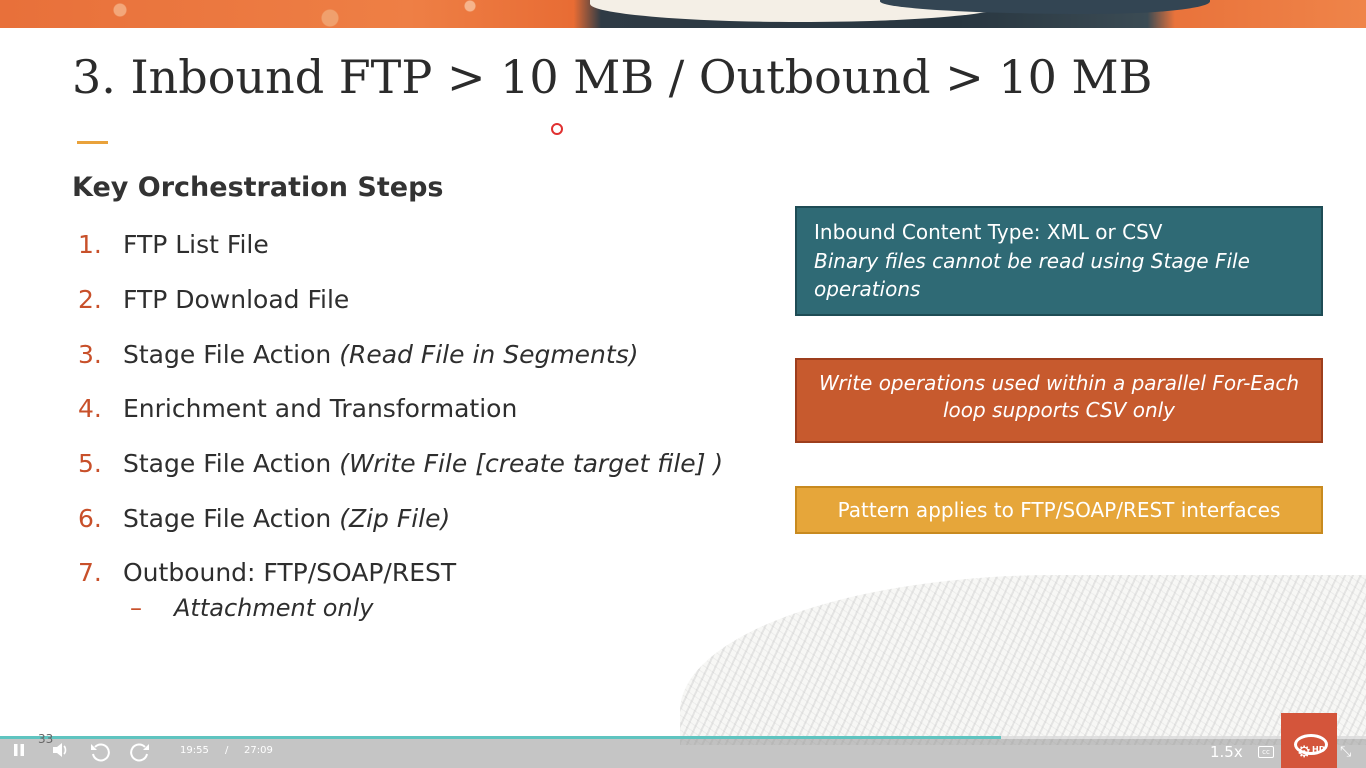  I want to click on step-text: FTP List File, so click(196, 244).